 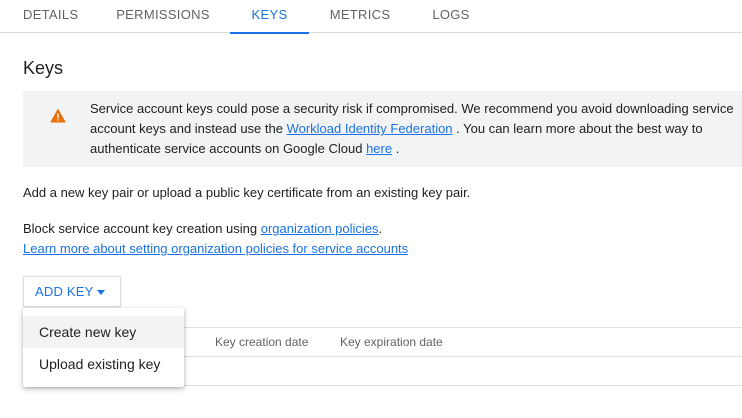 What do you see at coordinates (269, 17) in the screenshot?
I see `tab-keys: KEYS` at bounding box center [269, 17].